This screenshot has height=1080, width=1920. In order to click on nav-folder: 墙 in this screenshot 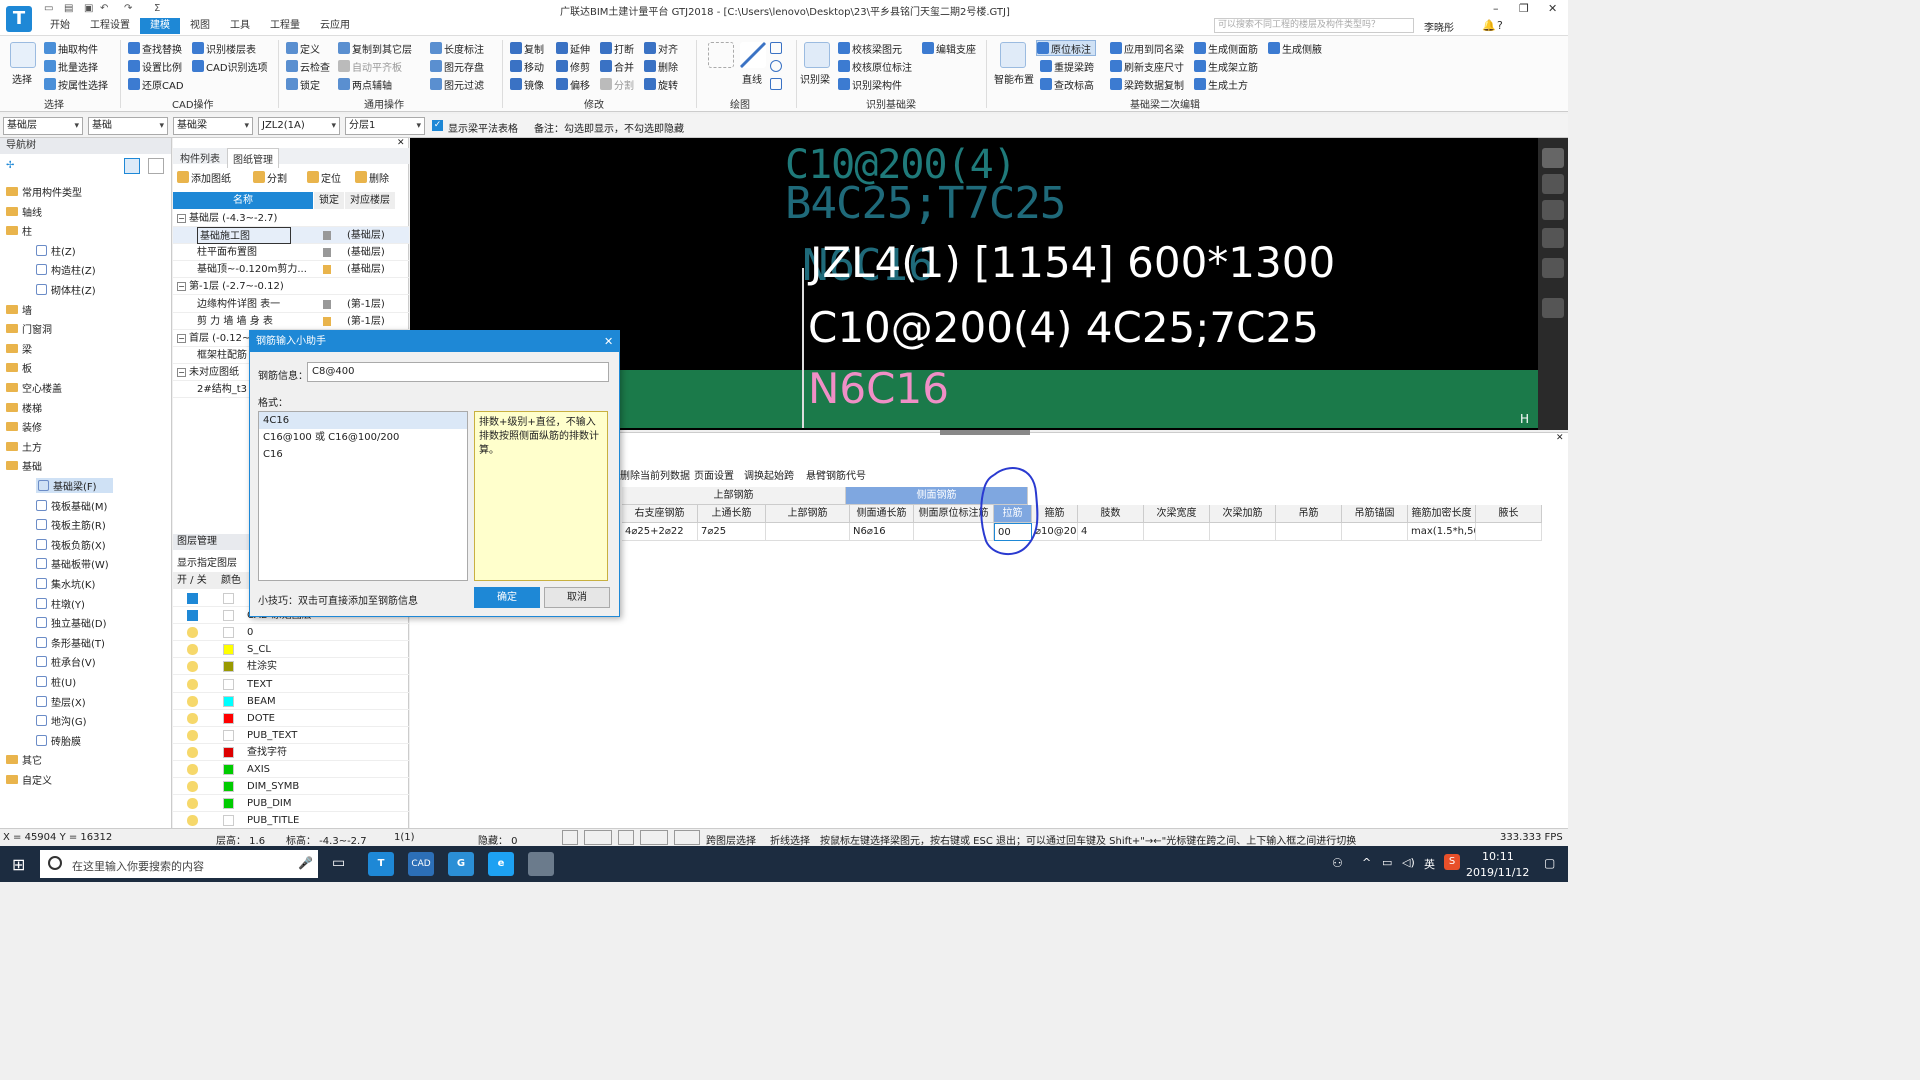, I will do `click(19, 309)`.